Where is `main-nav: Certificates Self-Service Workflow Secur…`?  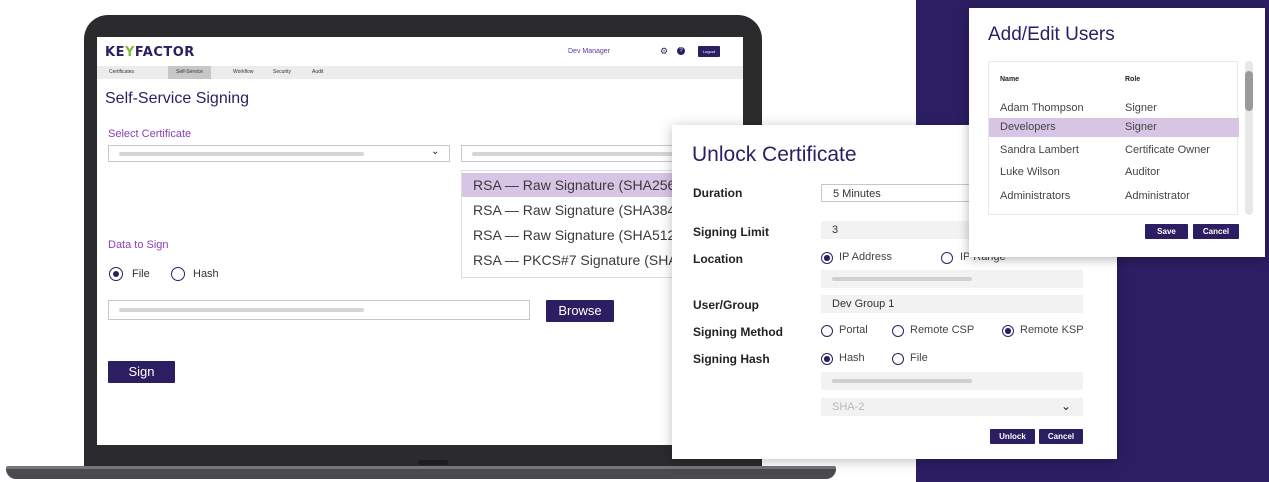 main-nav: Certificates Self-Service Workflow Secur… is located at coordinates (420, 72).